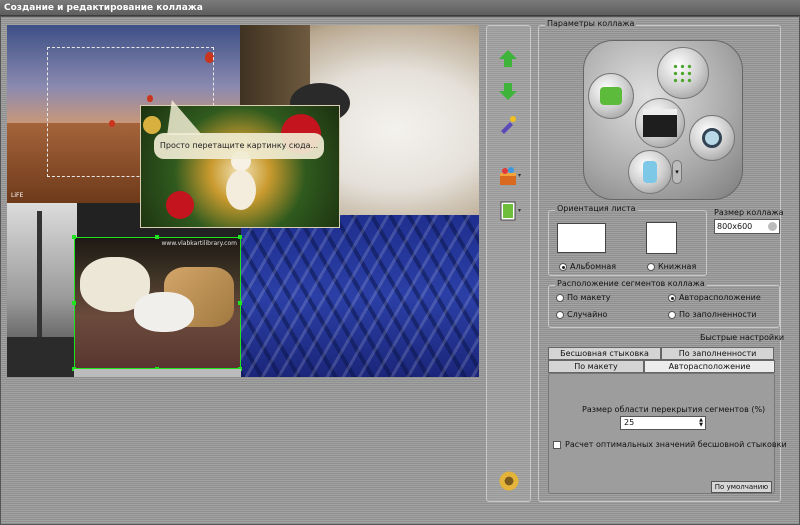 This screenshot has height=525, width=800. I want to click on landscape-label: Альбомная, so click(593, 266).